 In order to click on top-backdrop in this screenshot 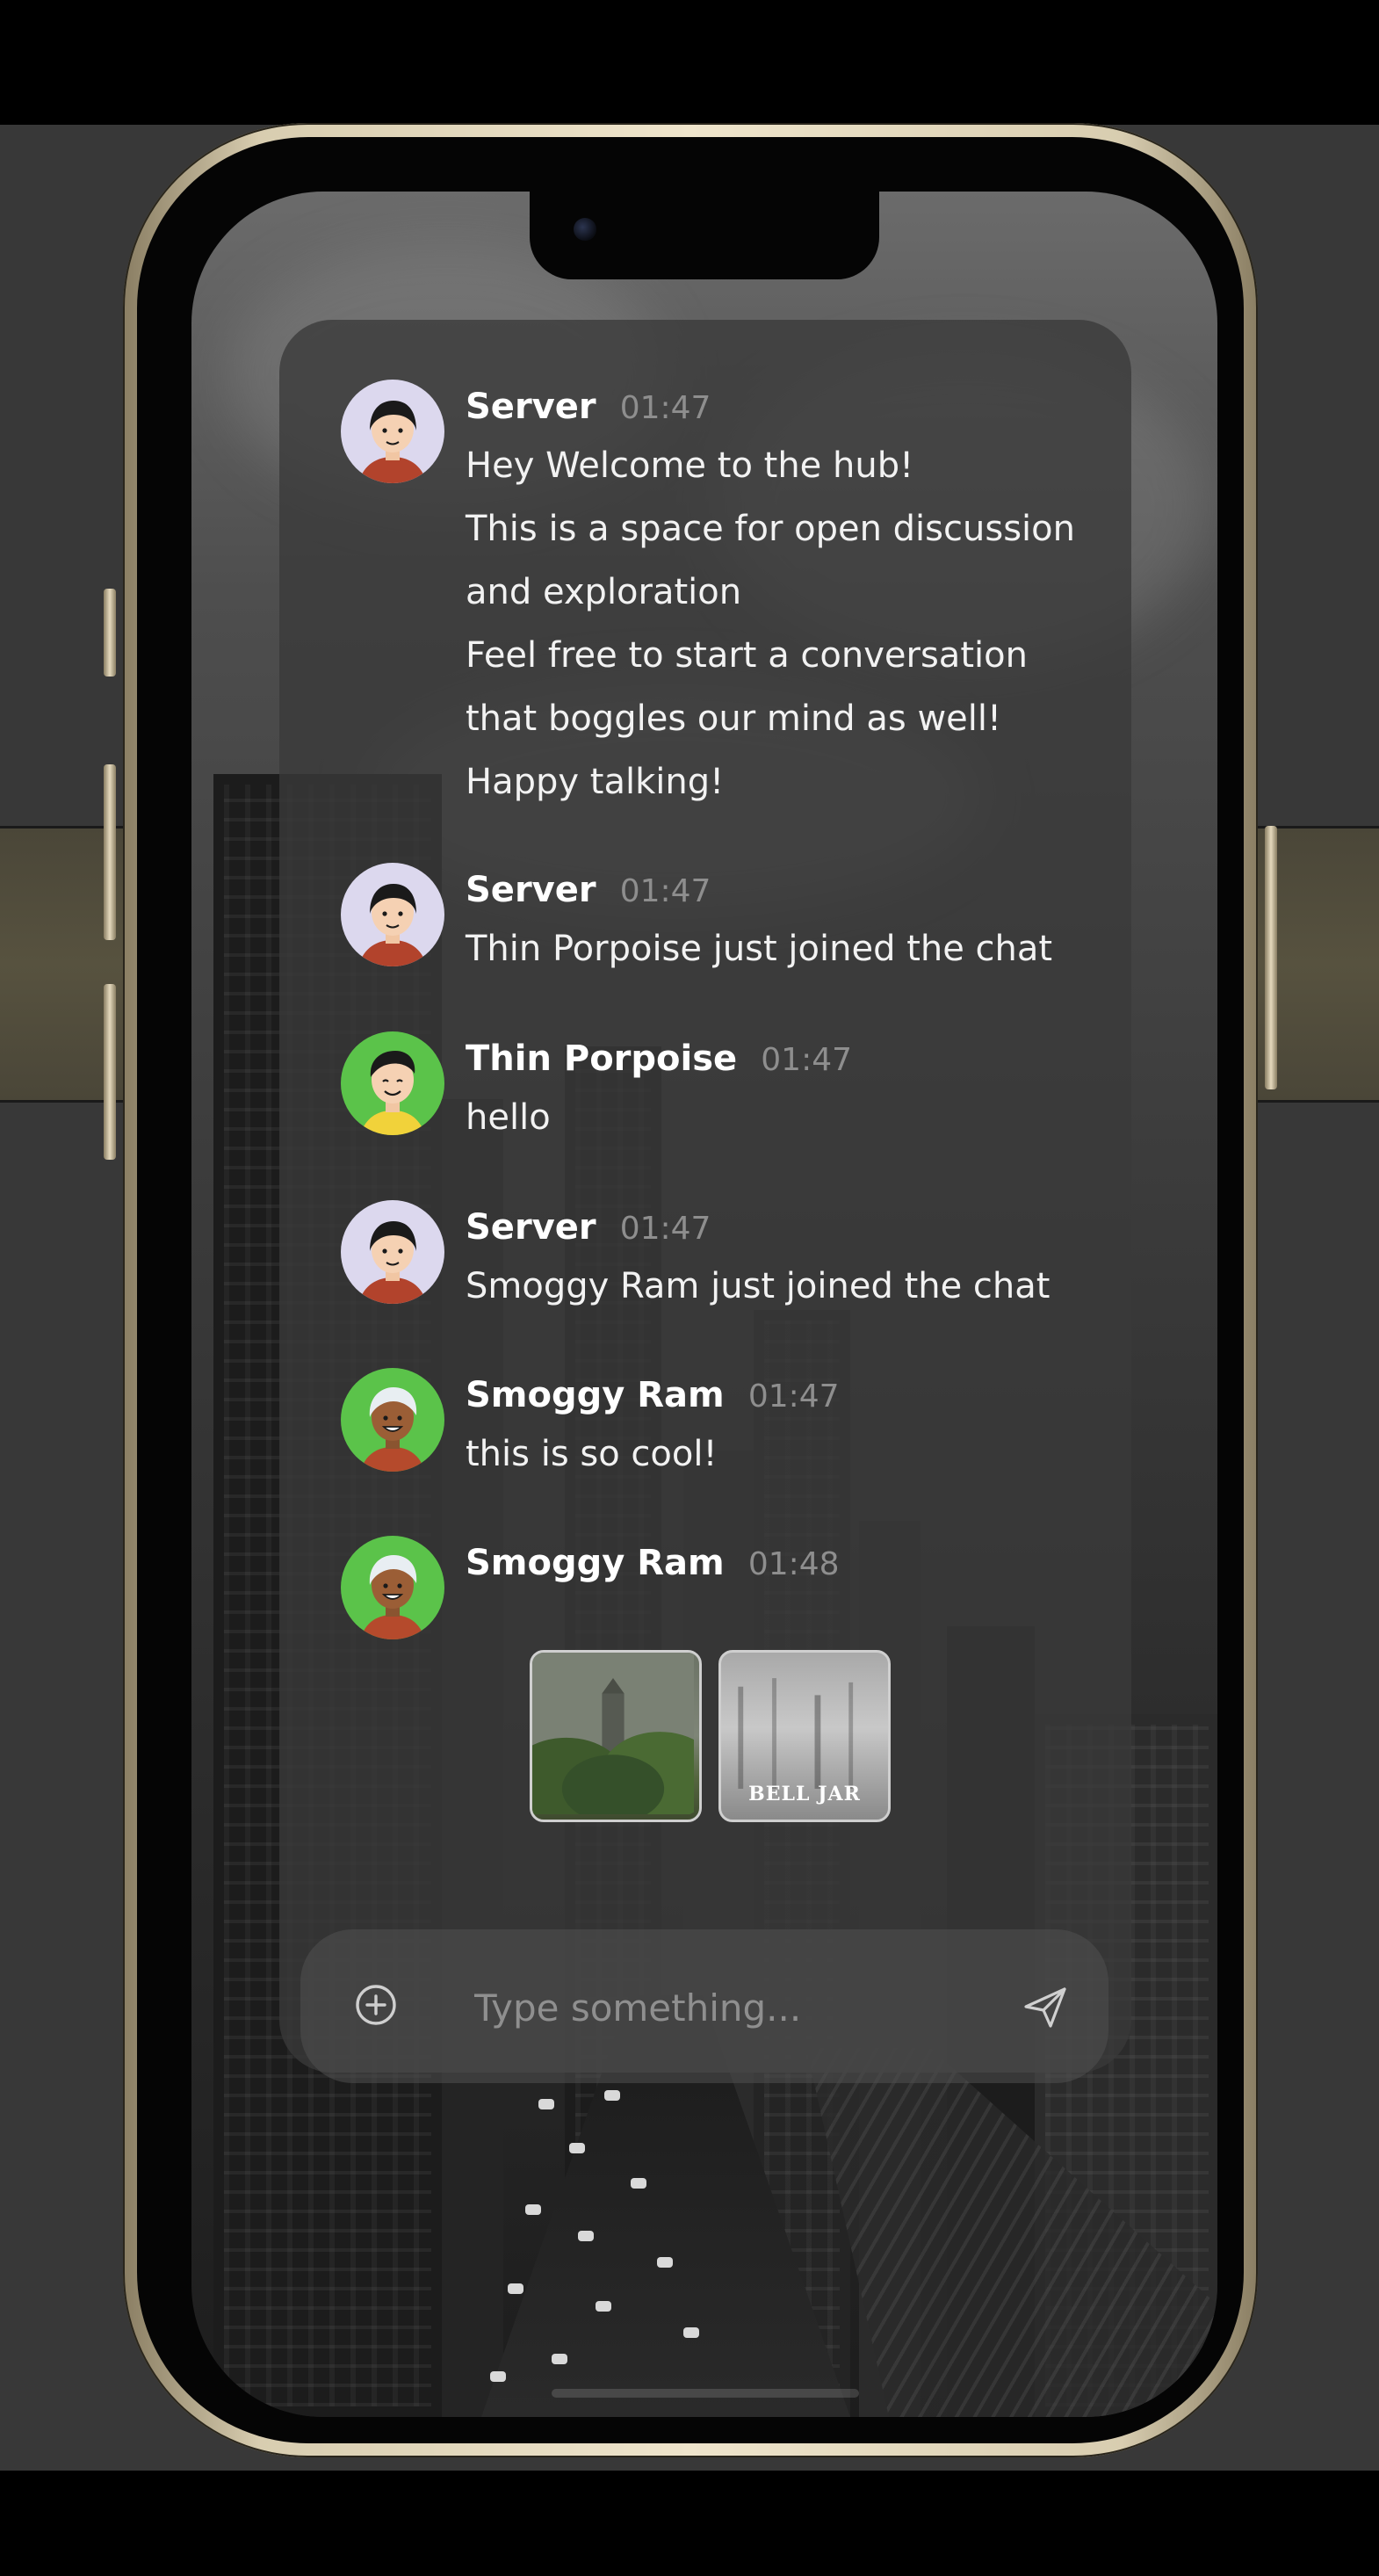, I will do `click(689, 62)`.